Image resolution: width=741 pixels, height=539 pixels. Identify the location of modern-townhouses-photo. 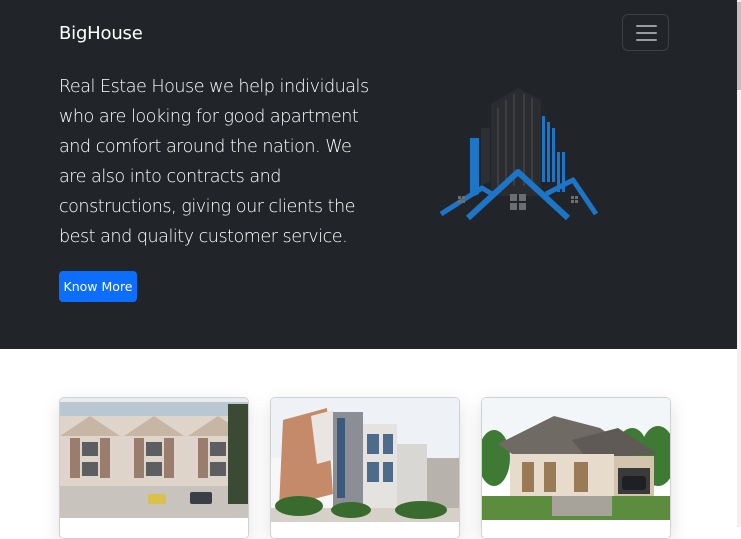
(154, 468).